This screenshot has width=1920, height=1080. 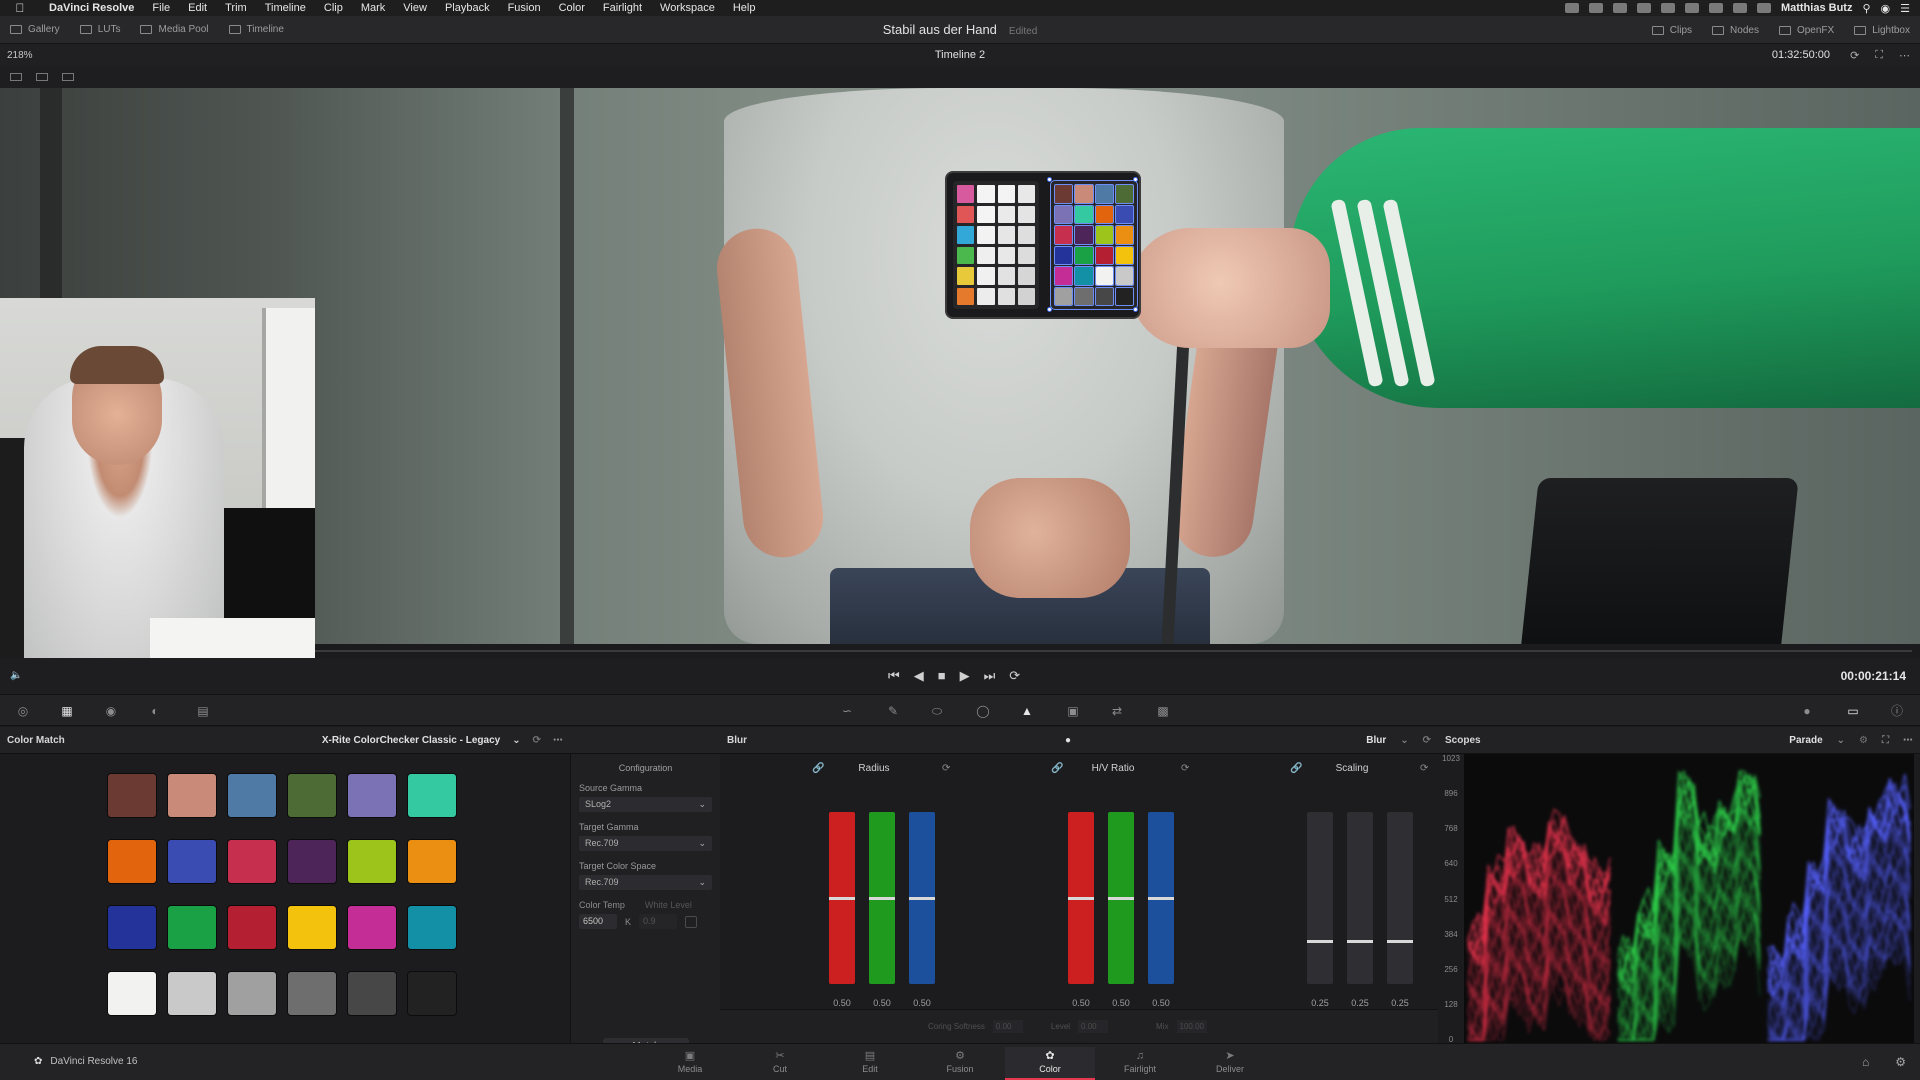 I want to click on menu-workspace: Workspace, so click(x=687, y=8).